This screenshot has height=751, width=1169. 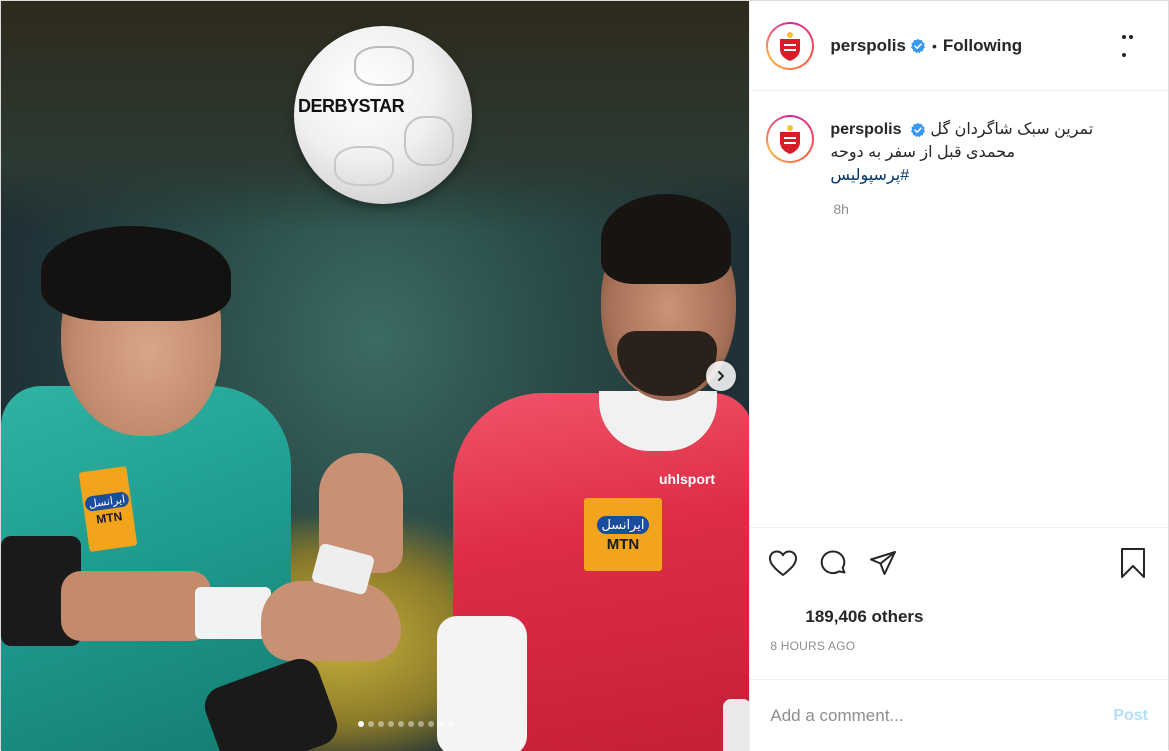 I want to click on comment-button, so click(x=833, y=563).